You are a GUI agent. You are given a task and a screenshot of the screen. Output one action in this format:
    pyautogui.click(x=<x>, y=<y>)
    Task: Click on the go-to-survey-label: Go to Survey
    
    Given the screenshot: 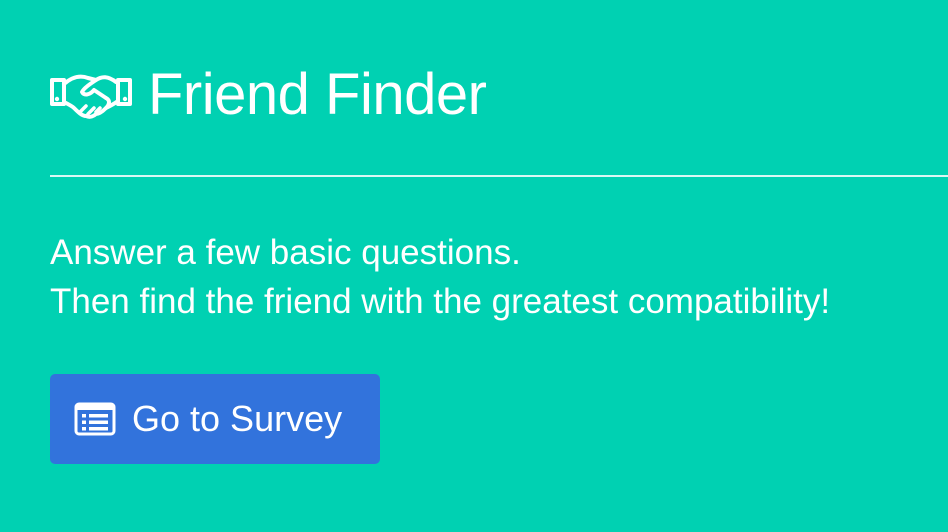 What is the action you would take?
    pyautogui.click(x=237, y=418)
    